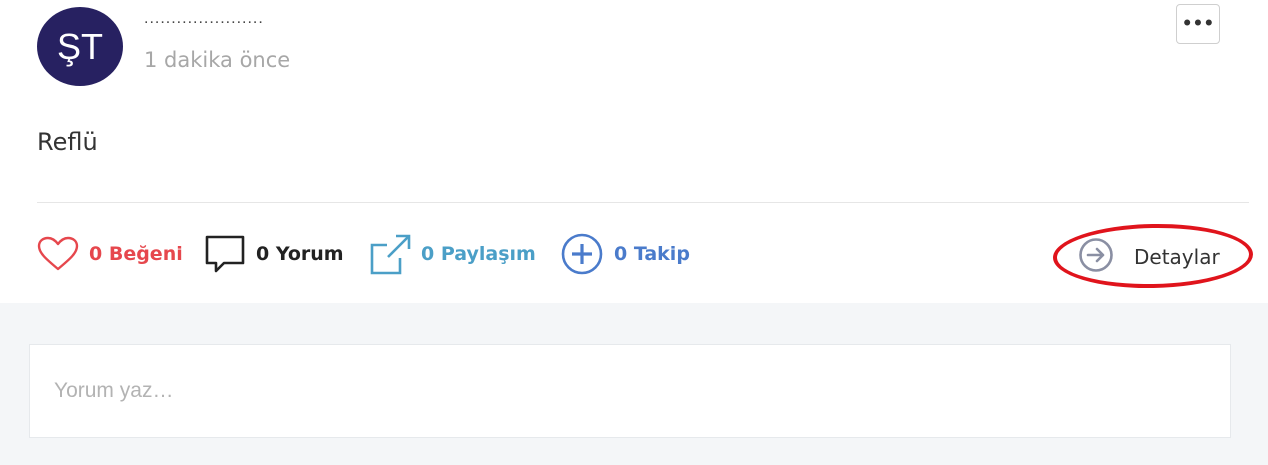 The height and width of the screenshot is (465, 1268). Describe the element at coordinates (300, 254) in the screenshot. I see `comment-count: 0 Yorum` at that location.